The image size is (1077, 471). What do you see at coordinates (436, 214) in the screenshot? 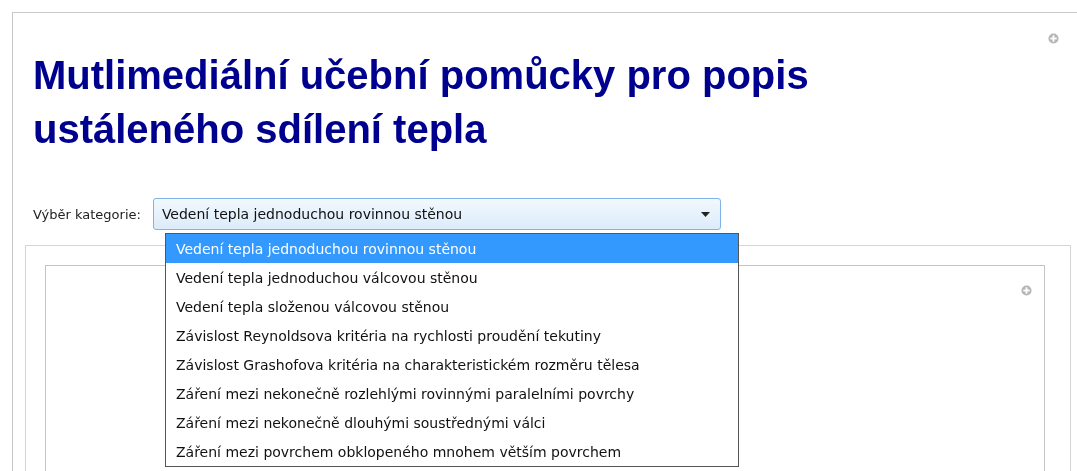
I see `category-select: Vedení tepla jednoduchou rovinnou stěnou` at bounding box center [436, 214].